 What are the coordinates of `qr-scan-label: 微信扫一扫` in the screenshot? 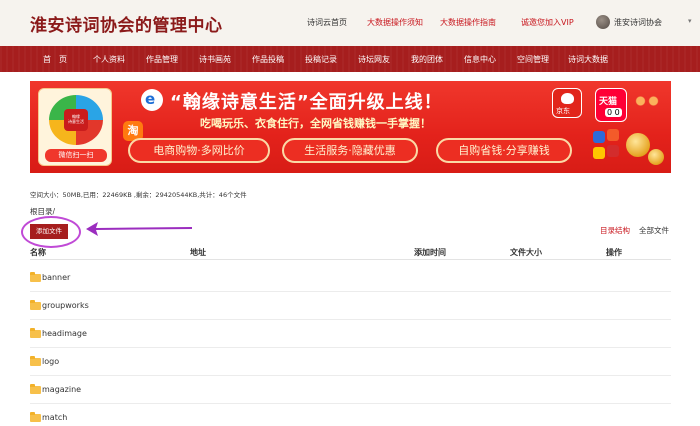 It's located at (76, 155).